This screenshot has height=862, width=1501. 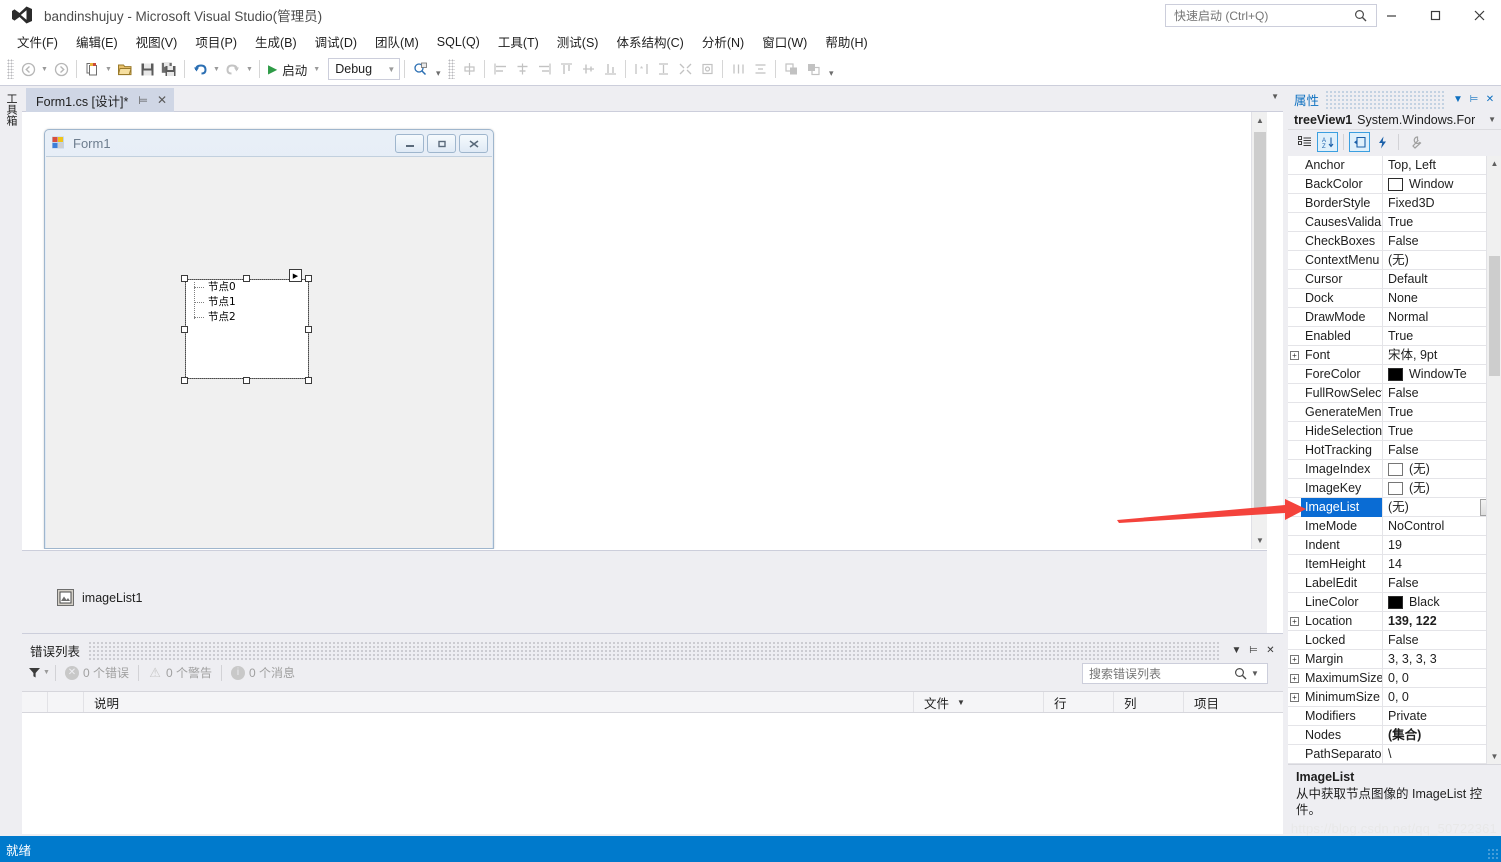 What do you see at coordinates (247, 329) in the screenshot?
I see `treeview-control: 节点0 节点1 节点2` at bounding box center [247, 329].